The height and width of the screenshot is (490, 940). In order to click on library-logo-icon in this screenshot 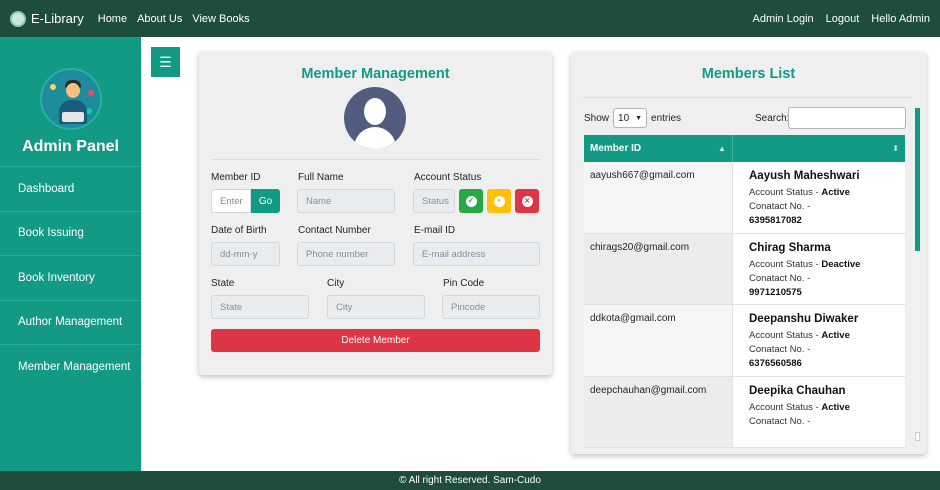, I will do `click(18, 18)`.